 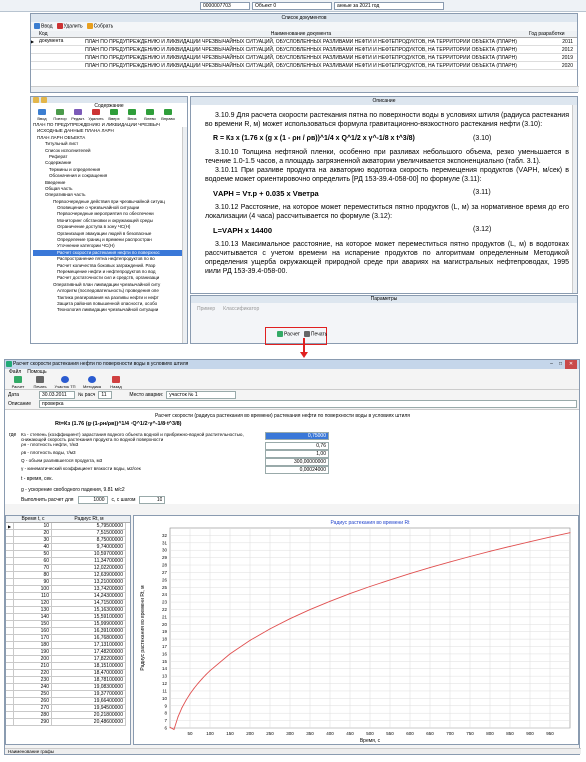 I want to click on table-row: 210 18,15100000, so click(x=68, y=666).